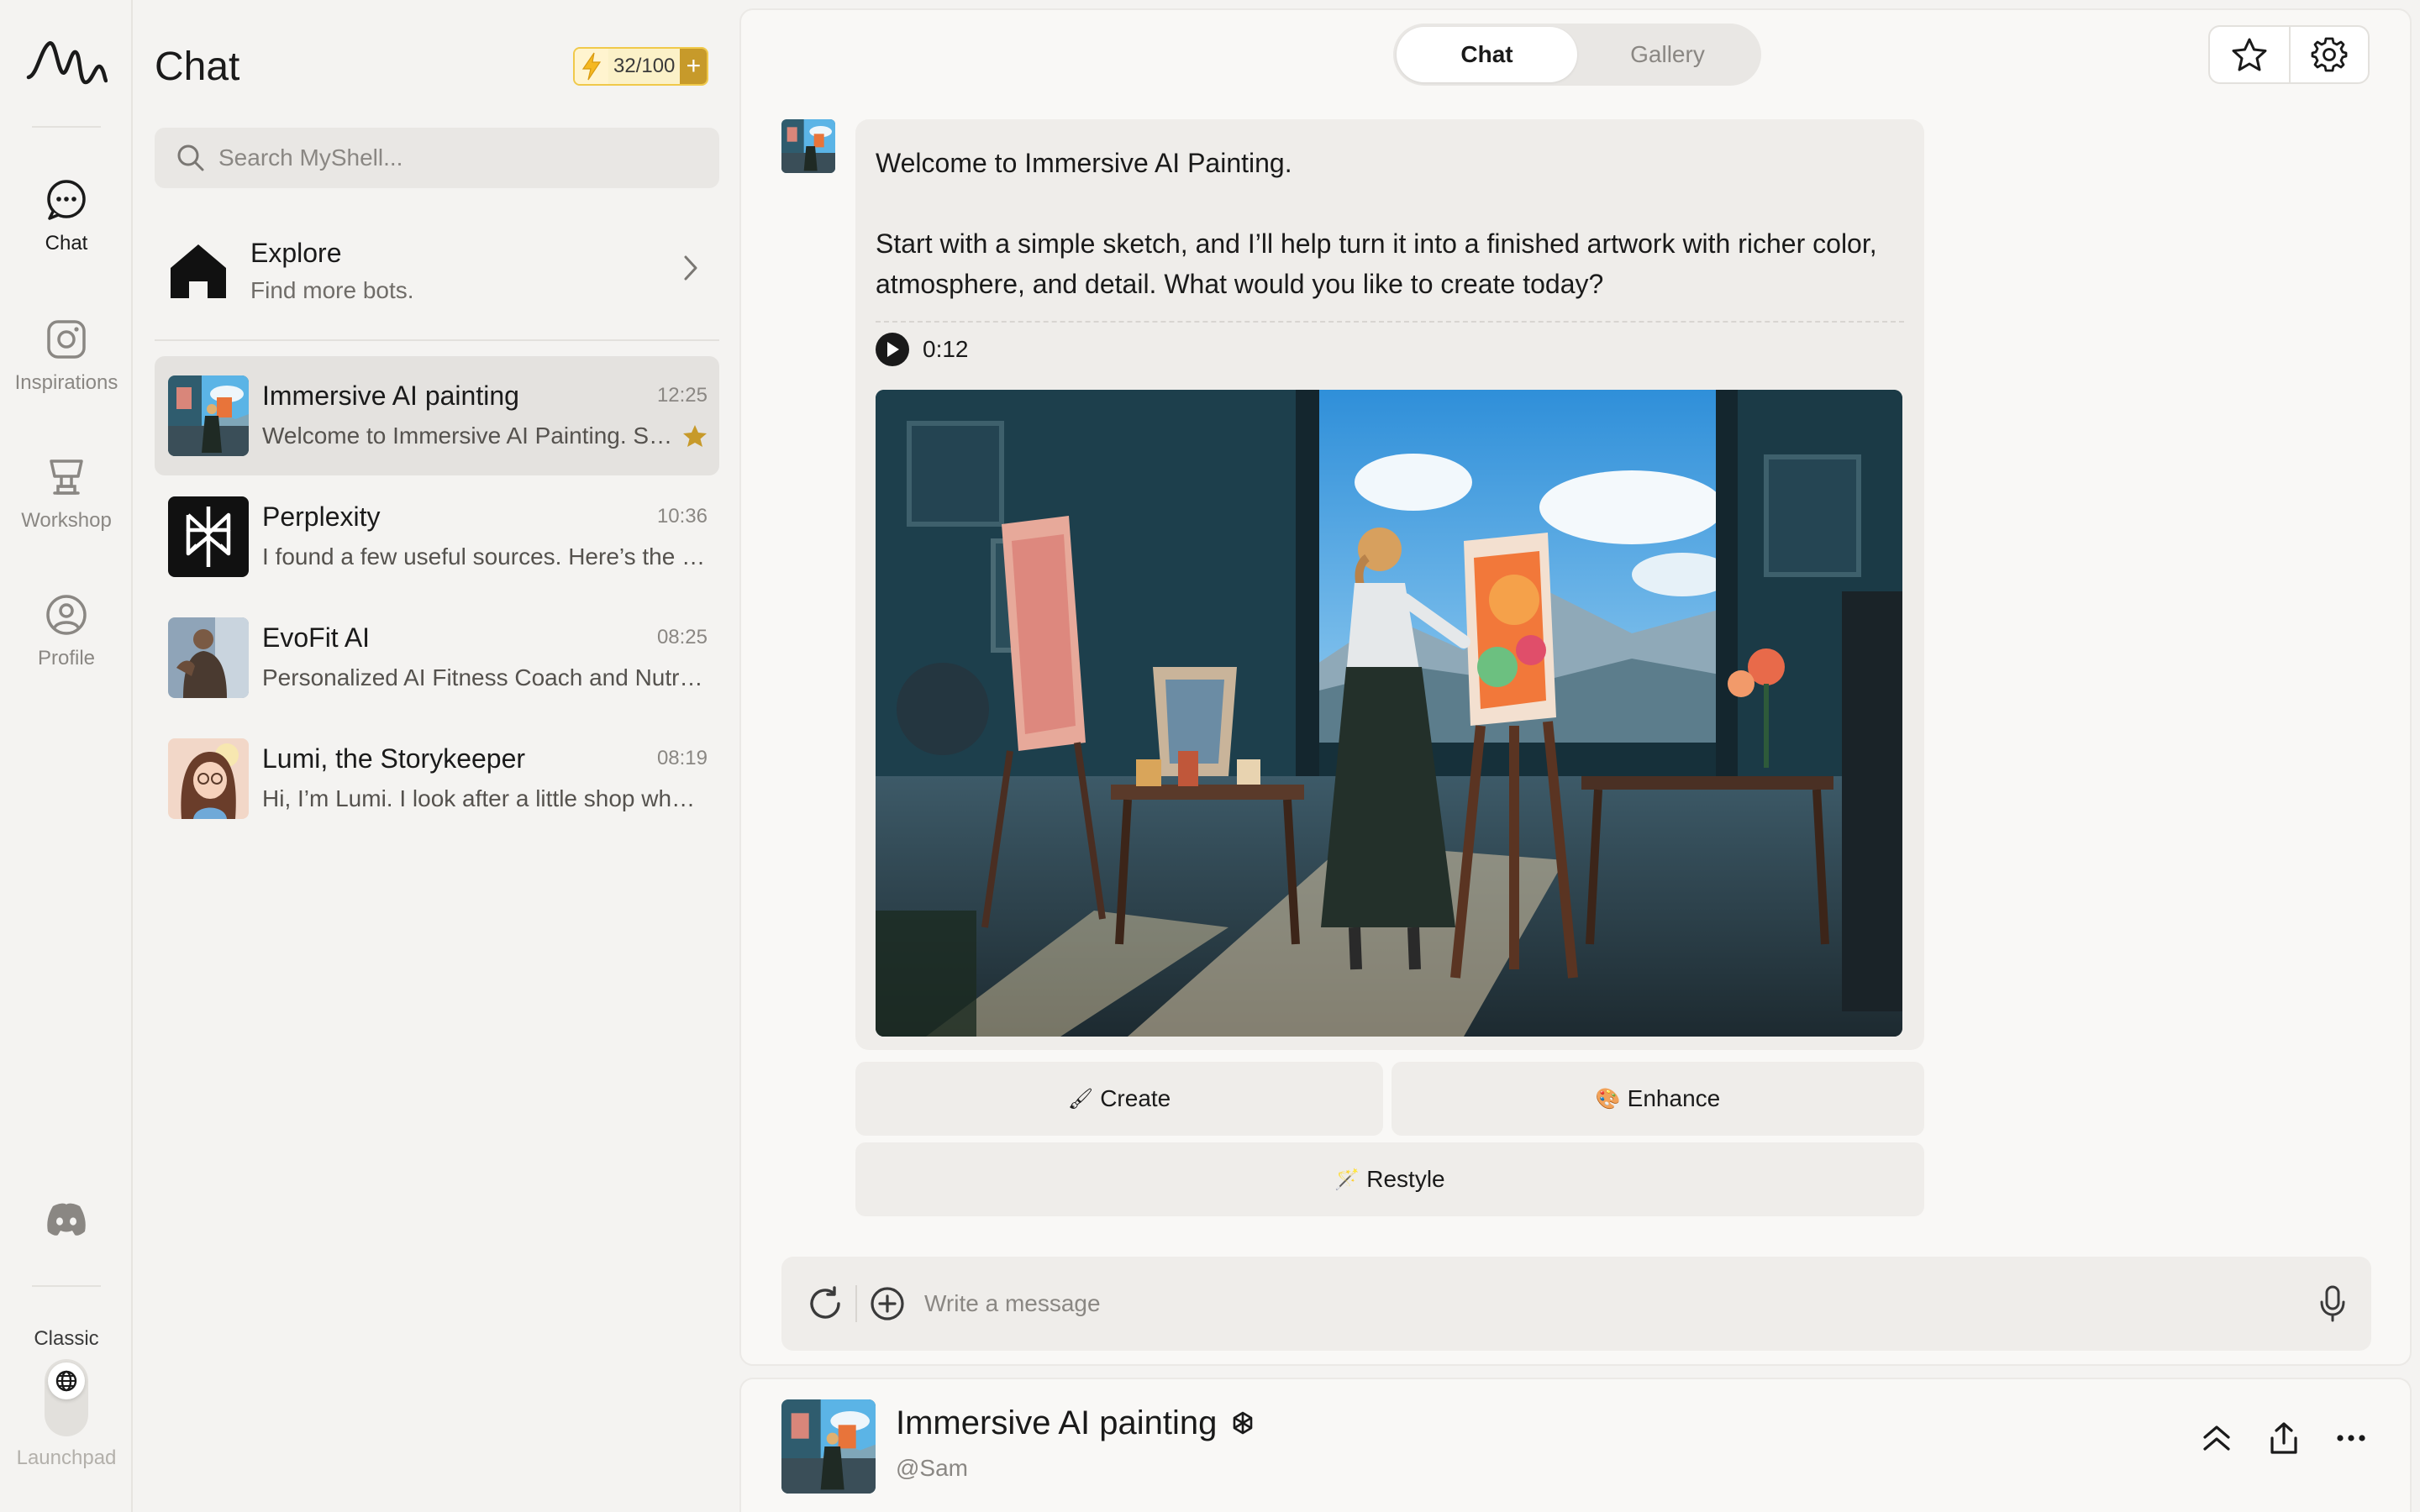 Image resolution: width=2420 pixels, height=1512 pixels. Describe the element at coordinates (690, 268) in the screenshot. I see `chevron-right-icon` at that location.